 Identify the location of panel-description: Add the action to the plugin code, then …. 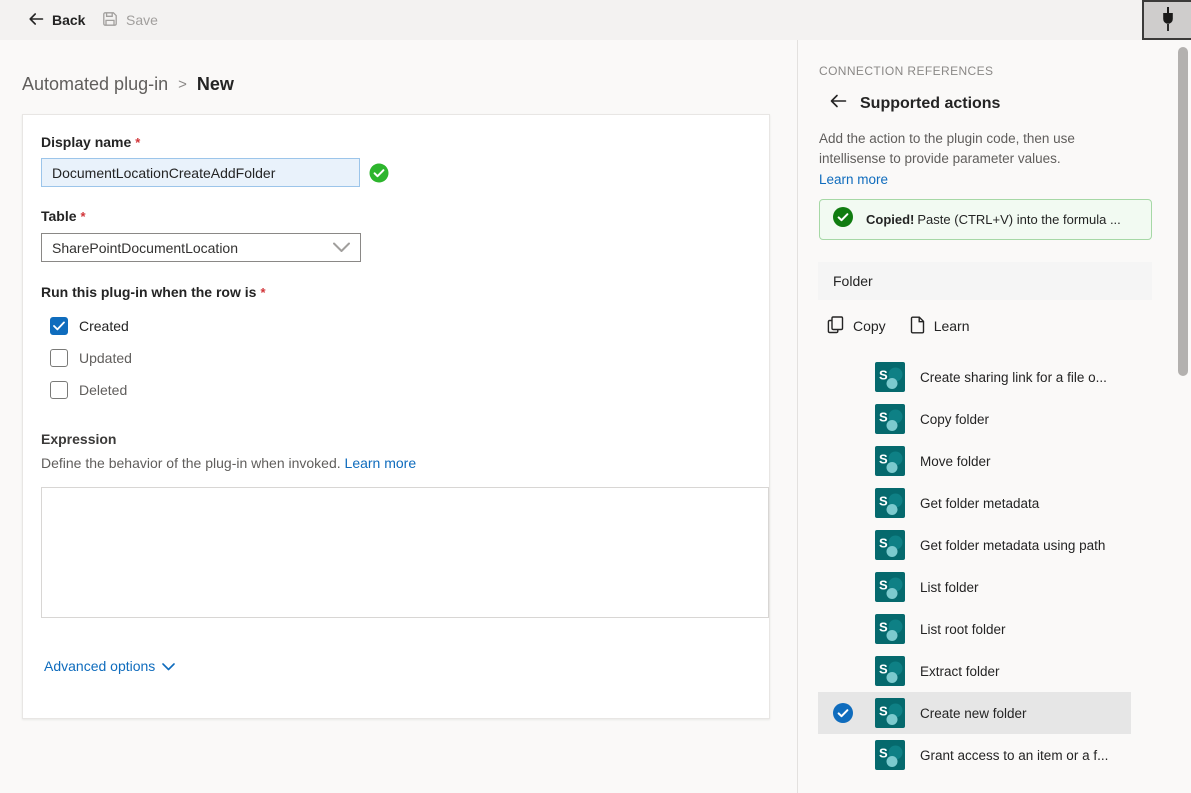
(947, 149).